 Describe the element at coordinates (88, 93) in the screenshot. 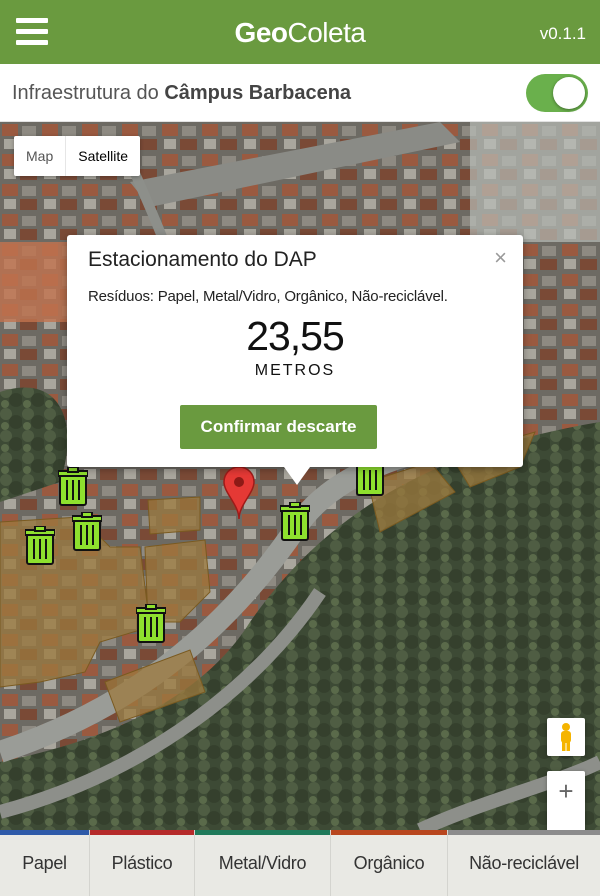

I see `campus-label-prefix: Infraestrutura do` at that location.